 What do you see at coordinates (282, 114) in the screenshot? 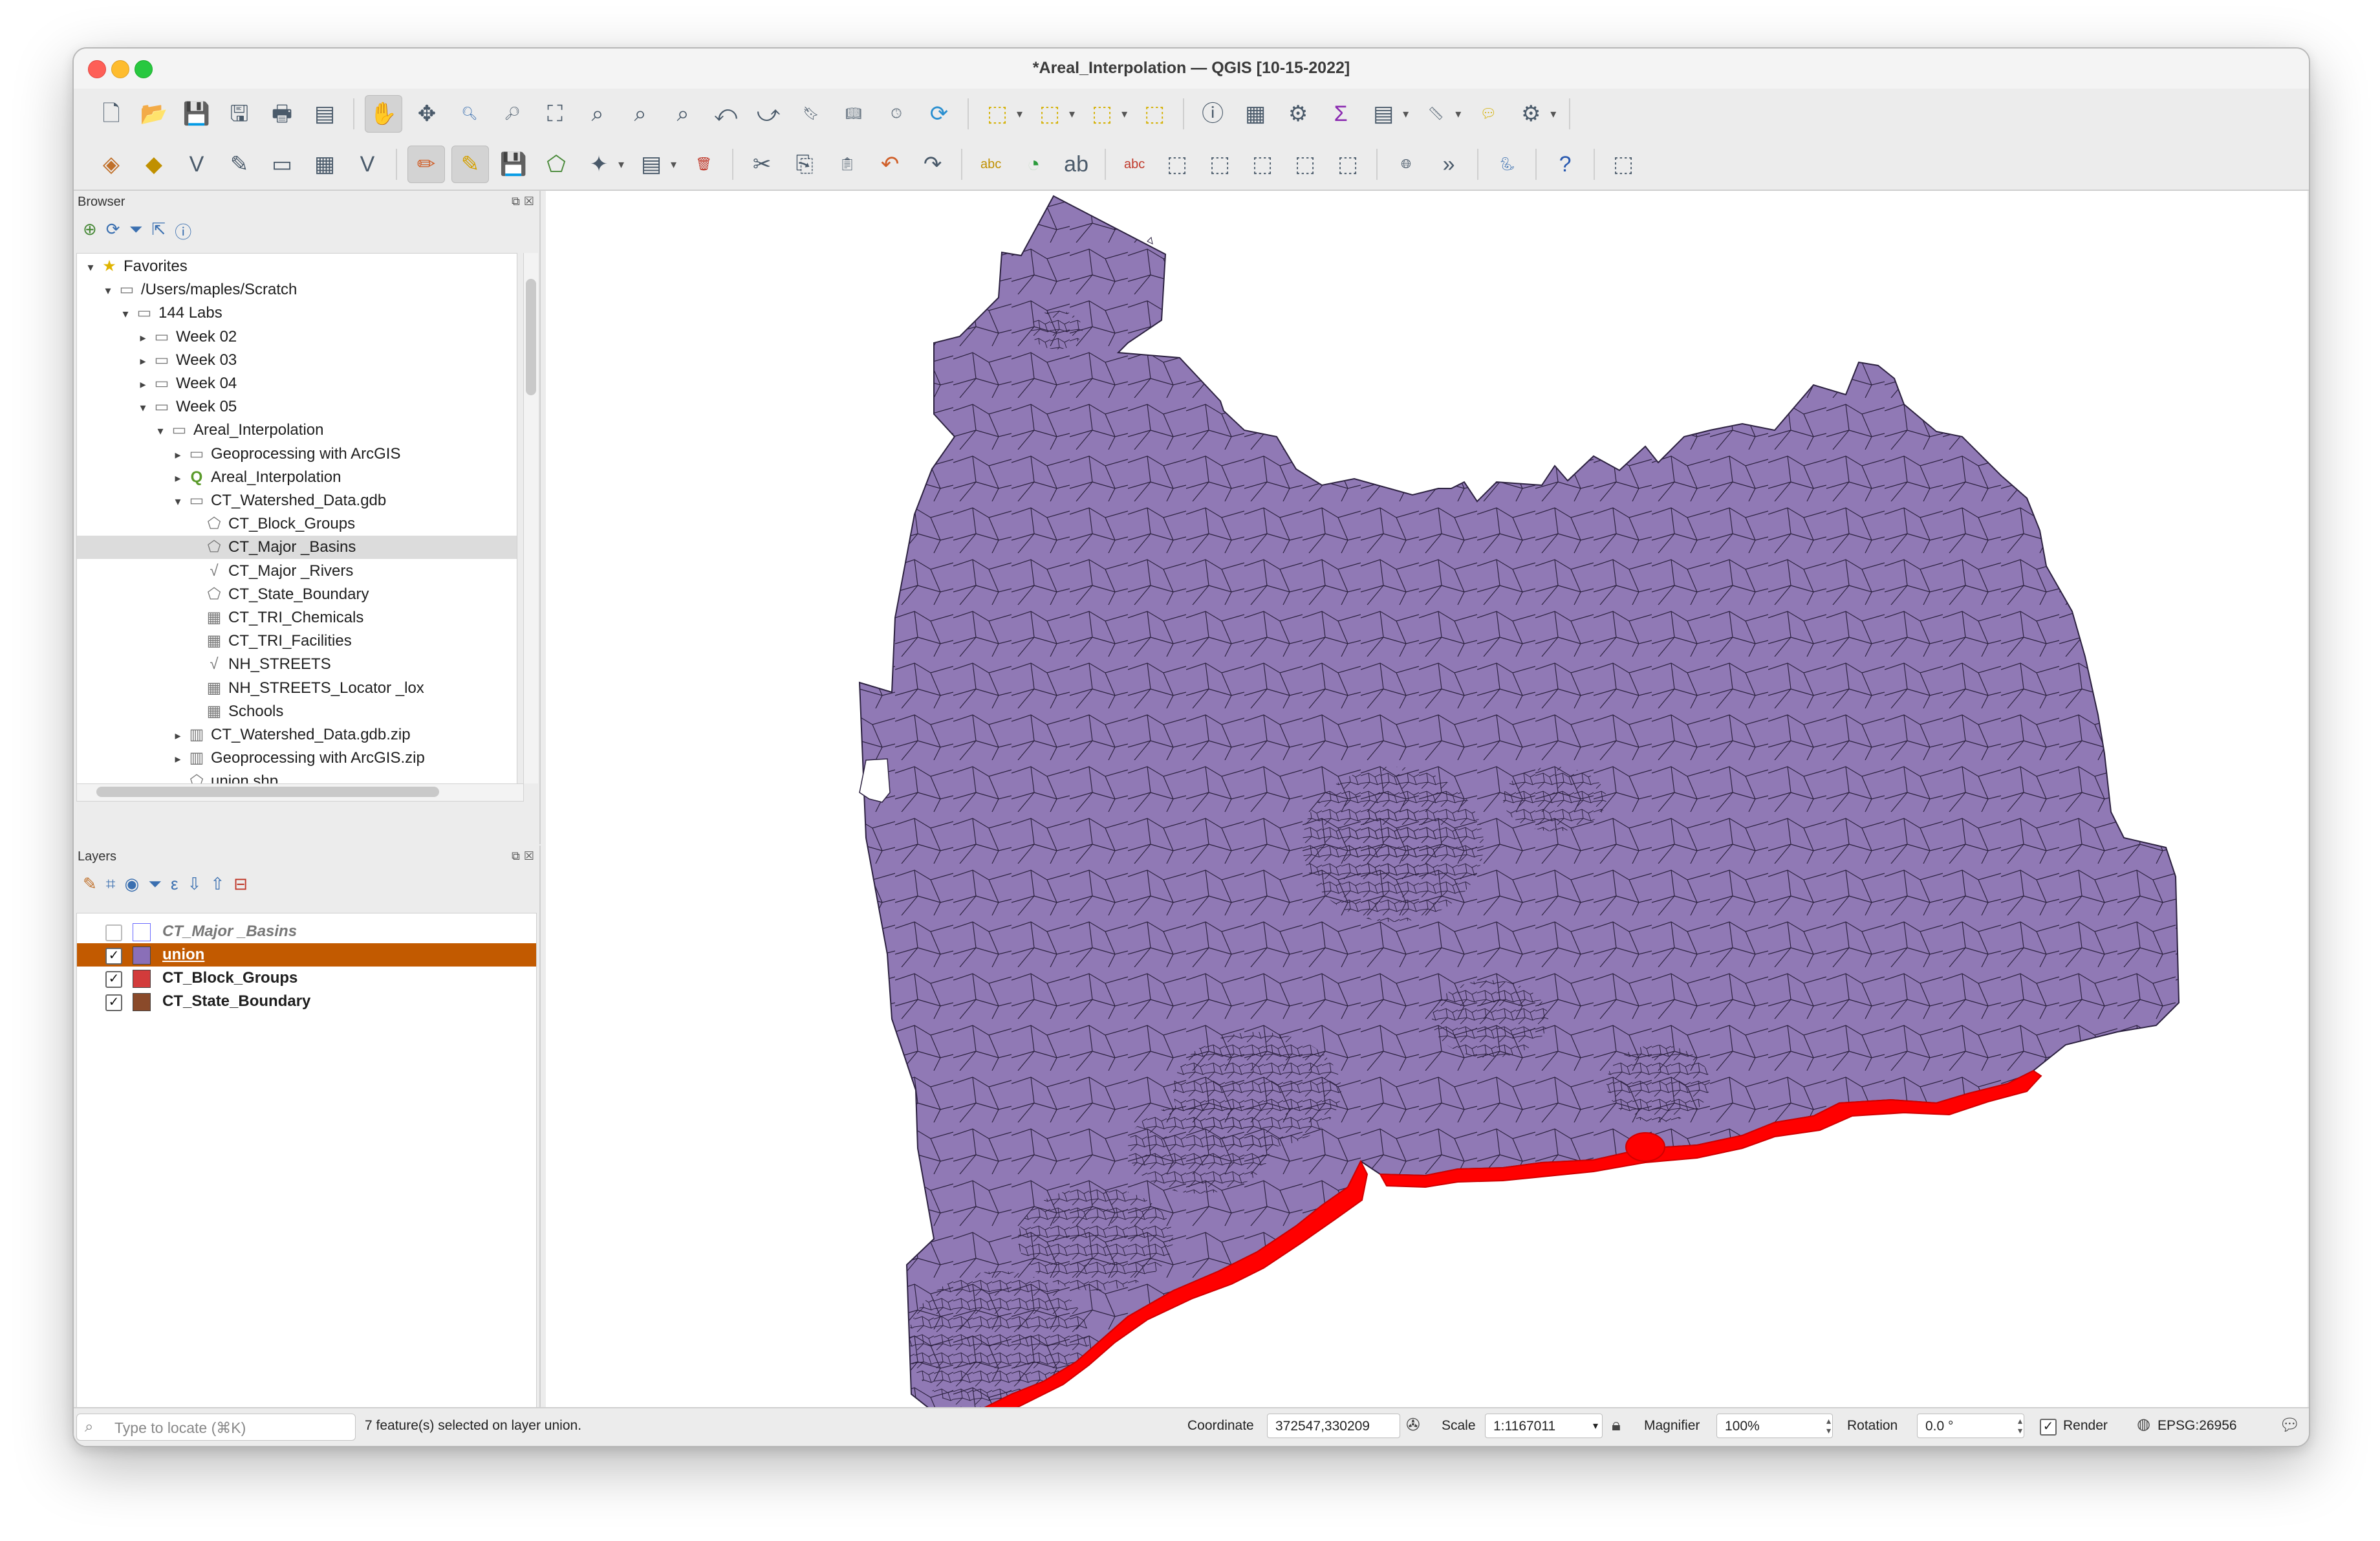
I see `print-layout-icon: 🖶` at bounding box center [282, 114].